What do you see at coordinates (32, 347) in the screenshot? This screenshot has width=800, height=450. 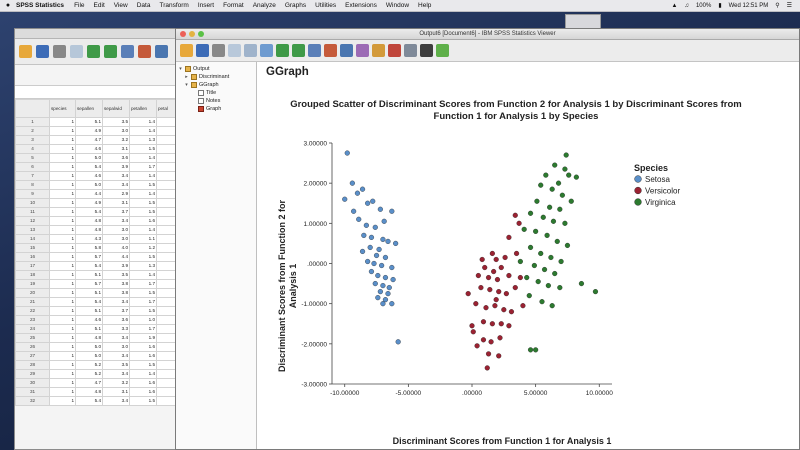 I see `row-number: 26` at bounding box center [32, 347].